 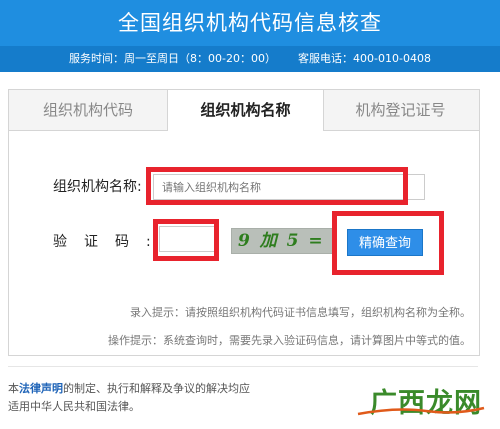 What do you see at coordinates (277, 186) in the screenshot?
I see `highlight-box-name-input` at bounding box center [277, 186].